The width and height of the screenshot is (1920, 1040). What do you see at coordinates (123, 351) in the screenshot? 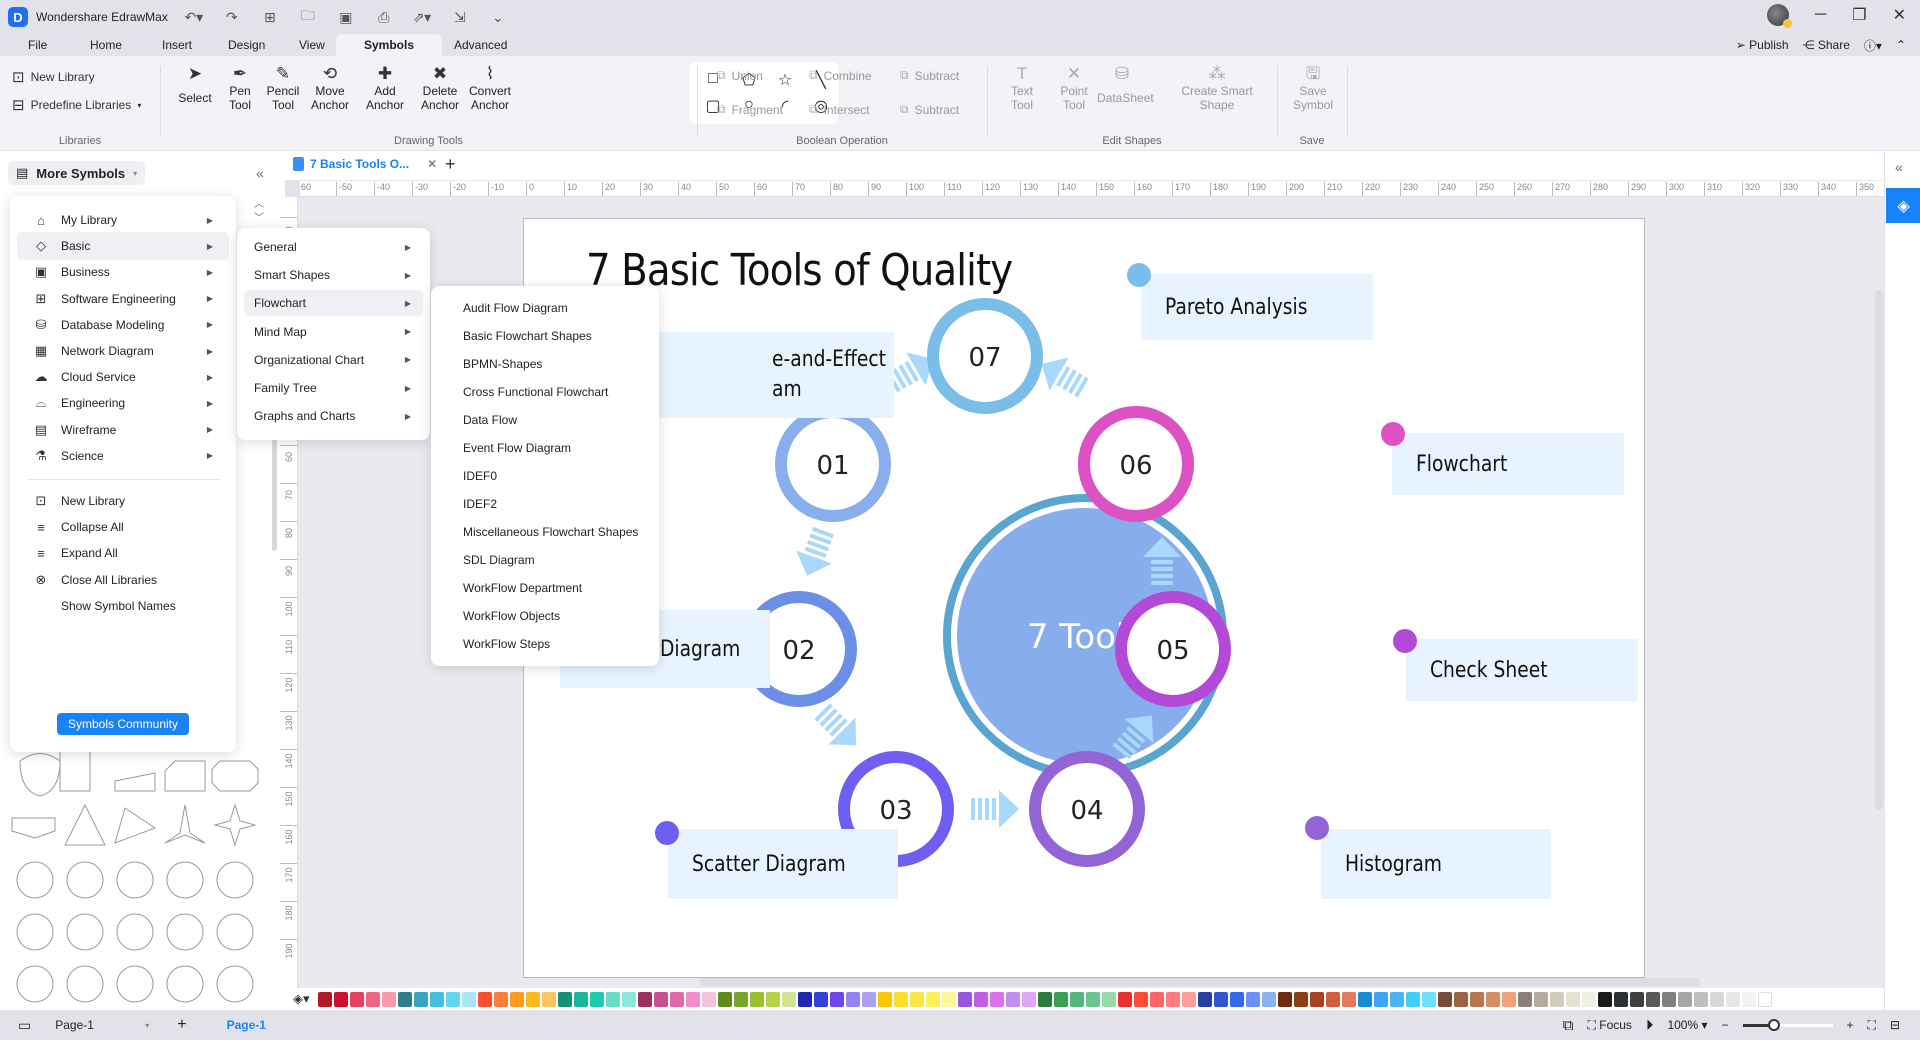
I see `menu-item-network-diagram: ▦ Network Diagram ▶` at bounding box center [123, 351].